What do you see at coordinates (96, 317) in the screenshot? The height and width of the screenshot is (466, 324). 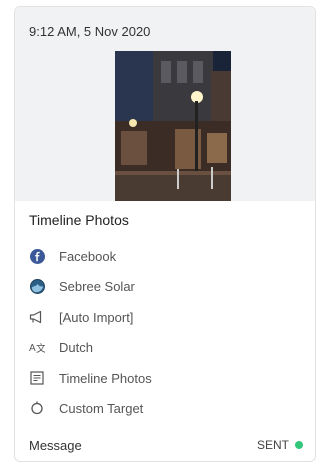 I see `campaign-label: [Auto Import]` at bounding box center [96, 317].